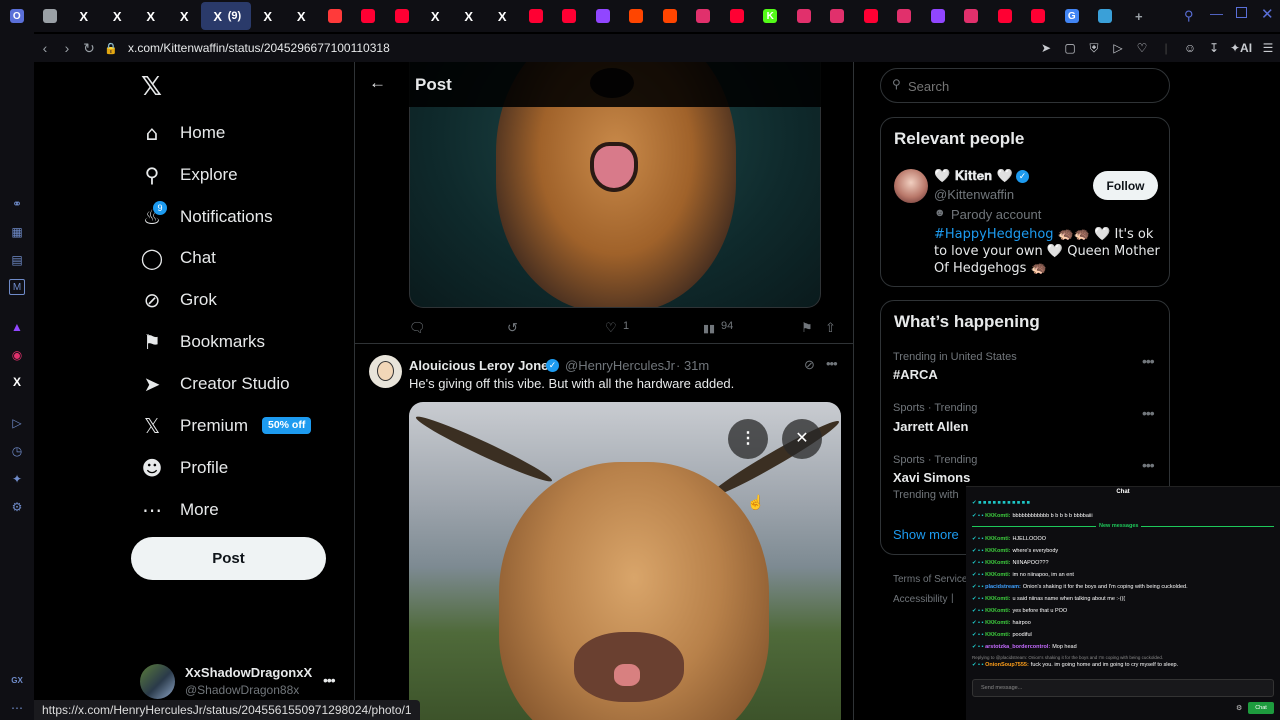 The height and width of the screenshot is (720, 1280). Describe the element at coordinates (178, 258) in the screenshot. I see `nav-item-chat: ◯ Chat` at that location.